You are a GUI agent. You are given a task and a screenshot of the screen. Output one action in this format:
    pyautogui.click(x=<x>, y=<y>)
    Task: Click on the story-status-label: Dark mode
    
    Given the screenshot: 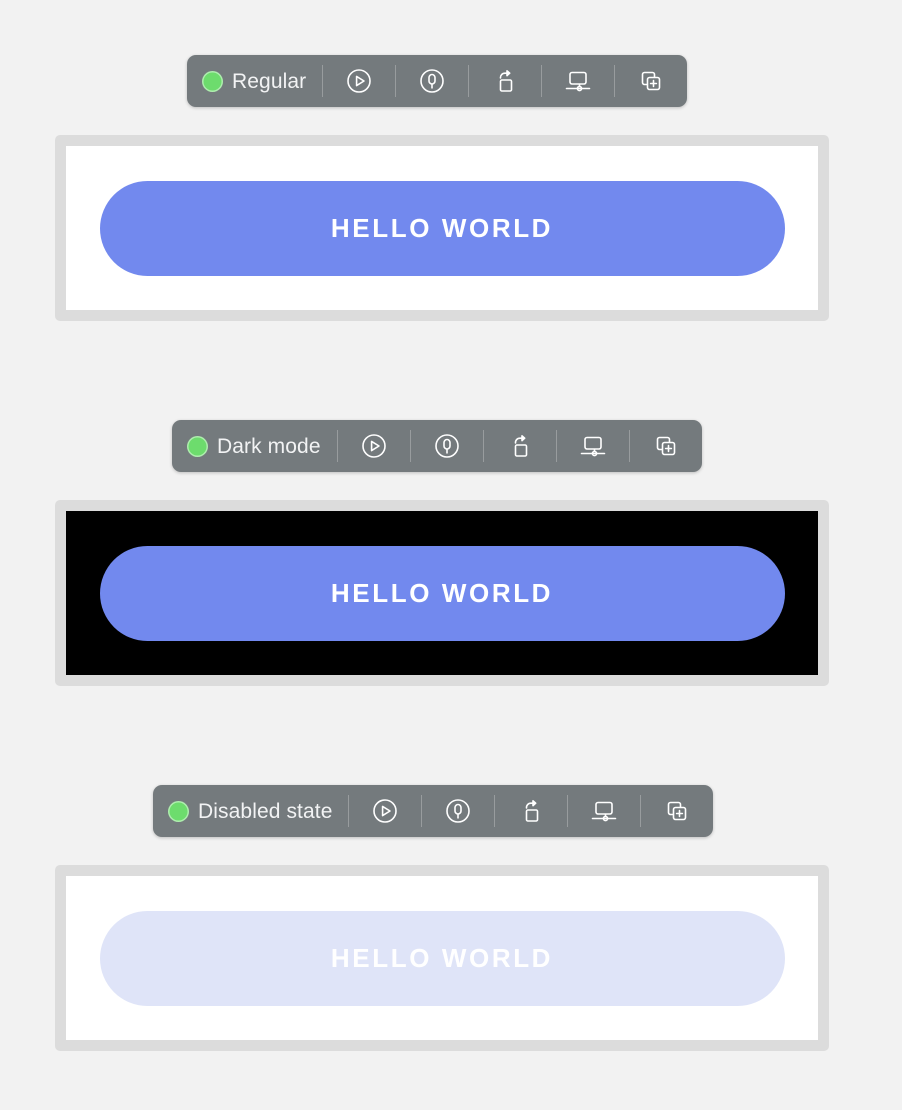 What is the action you would take?
    pyautogui.click(x=254, y=446)
    